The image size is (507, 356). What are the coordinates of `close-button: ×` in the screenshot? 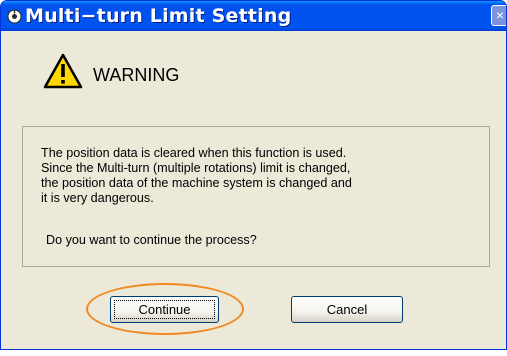 It's located at (498, 15).